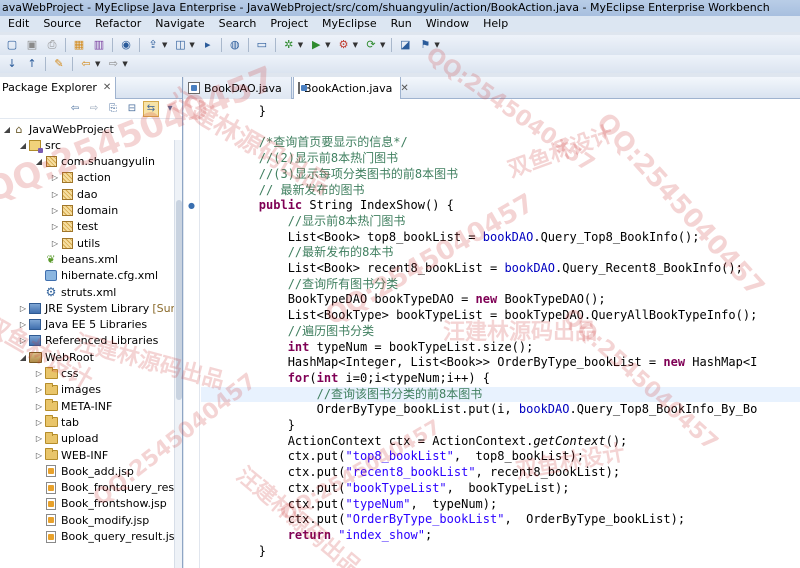 The height and width of the screenshot is (568, 800). What do you see at coordinates (87, 129) in the screenshot?
I see `tree-item: ◢ ⌂ JavaWebProject` at bounding box center [87, 129].